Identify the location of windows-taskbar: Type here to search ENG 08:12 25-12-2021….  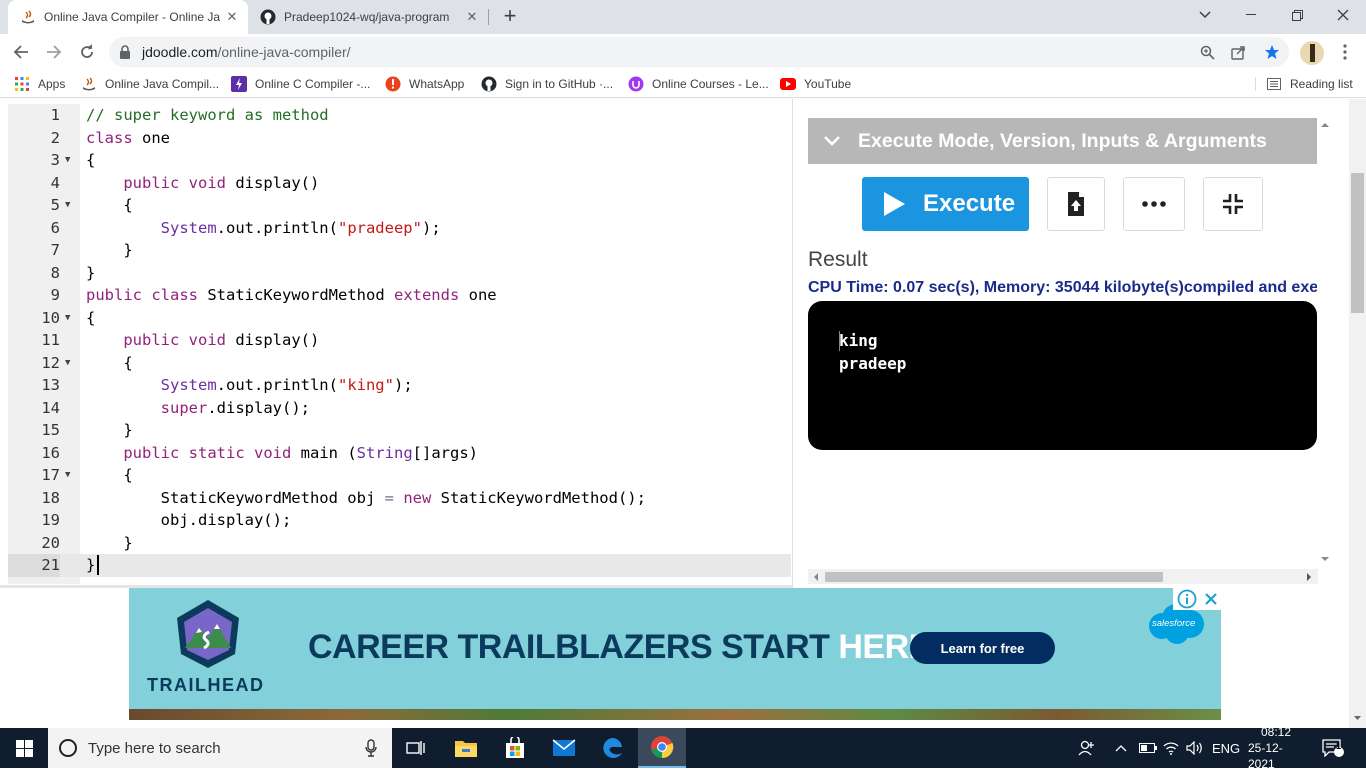
(683, 748).